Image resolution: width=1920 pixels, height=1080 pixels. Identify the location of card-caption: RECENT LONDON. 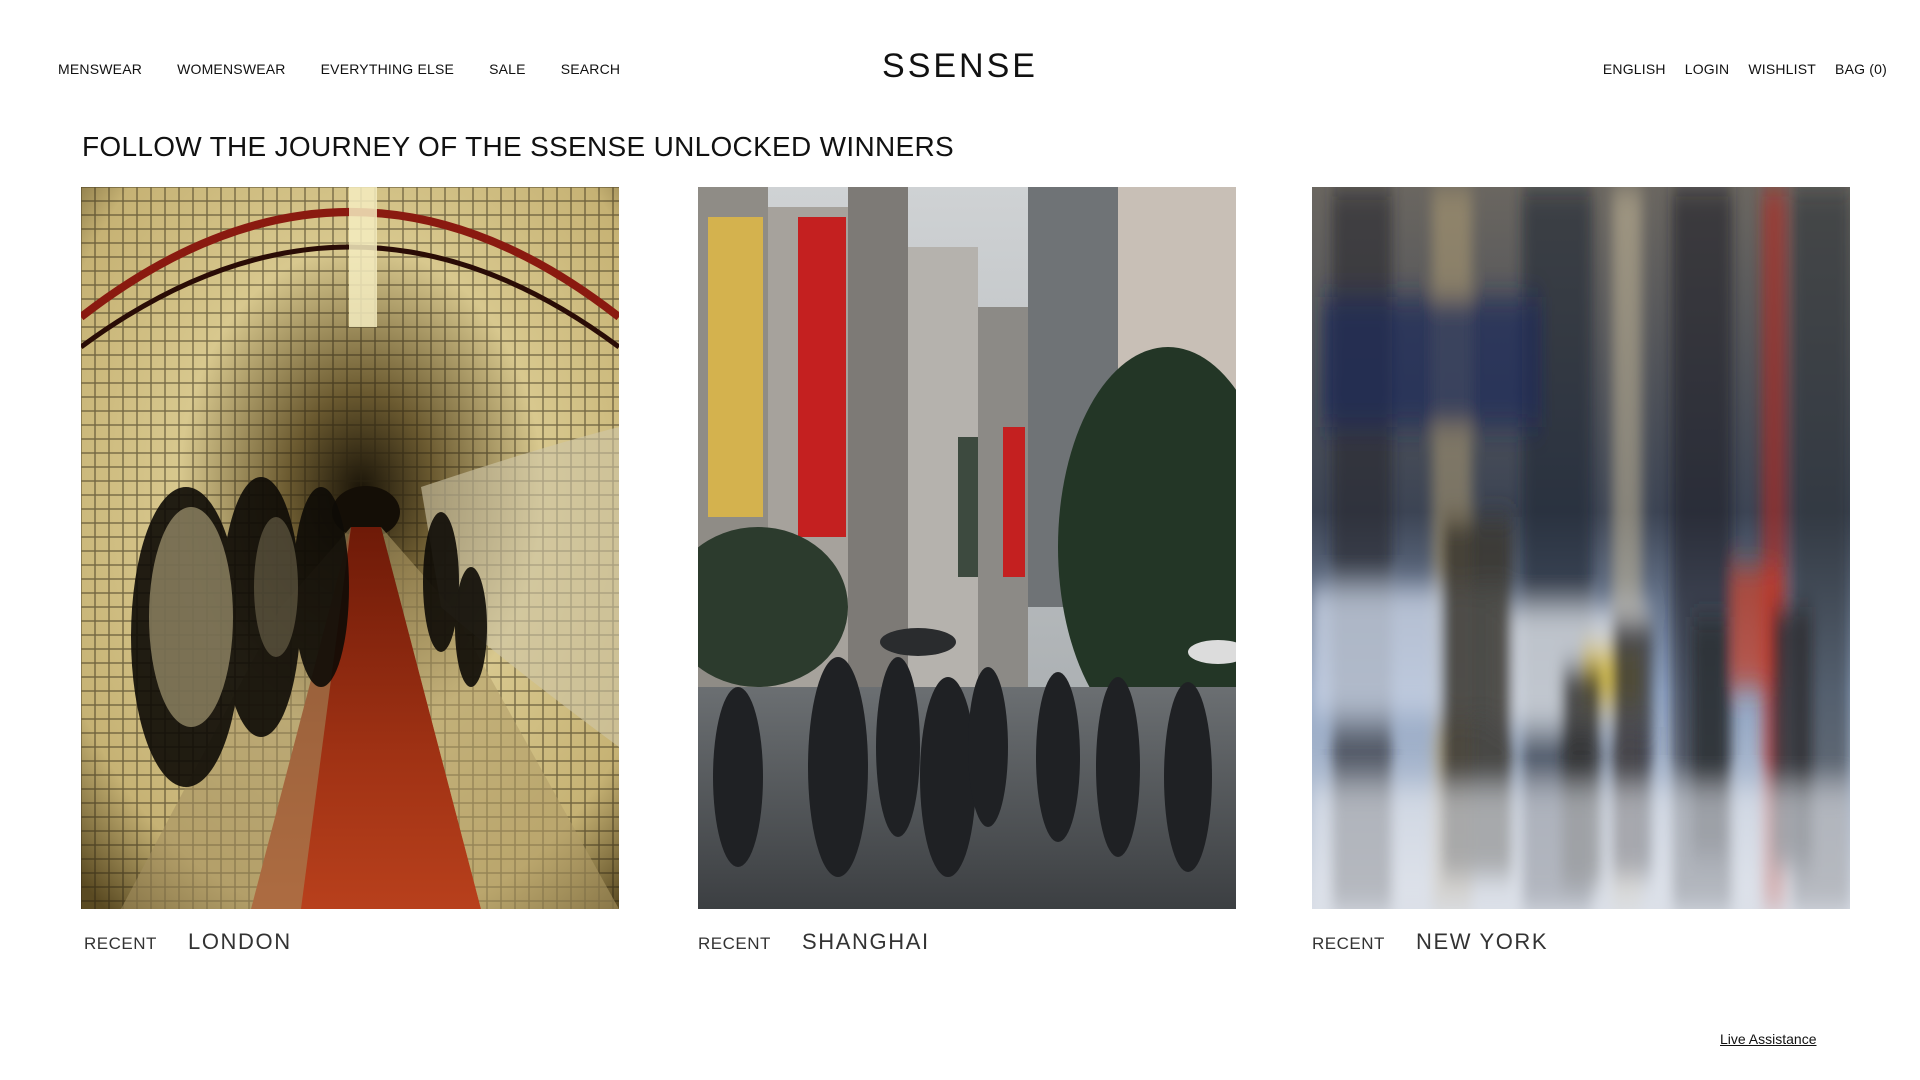
(350, 942).